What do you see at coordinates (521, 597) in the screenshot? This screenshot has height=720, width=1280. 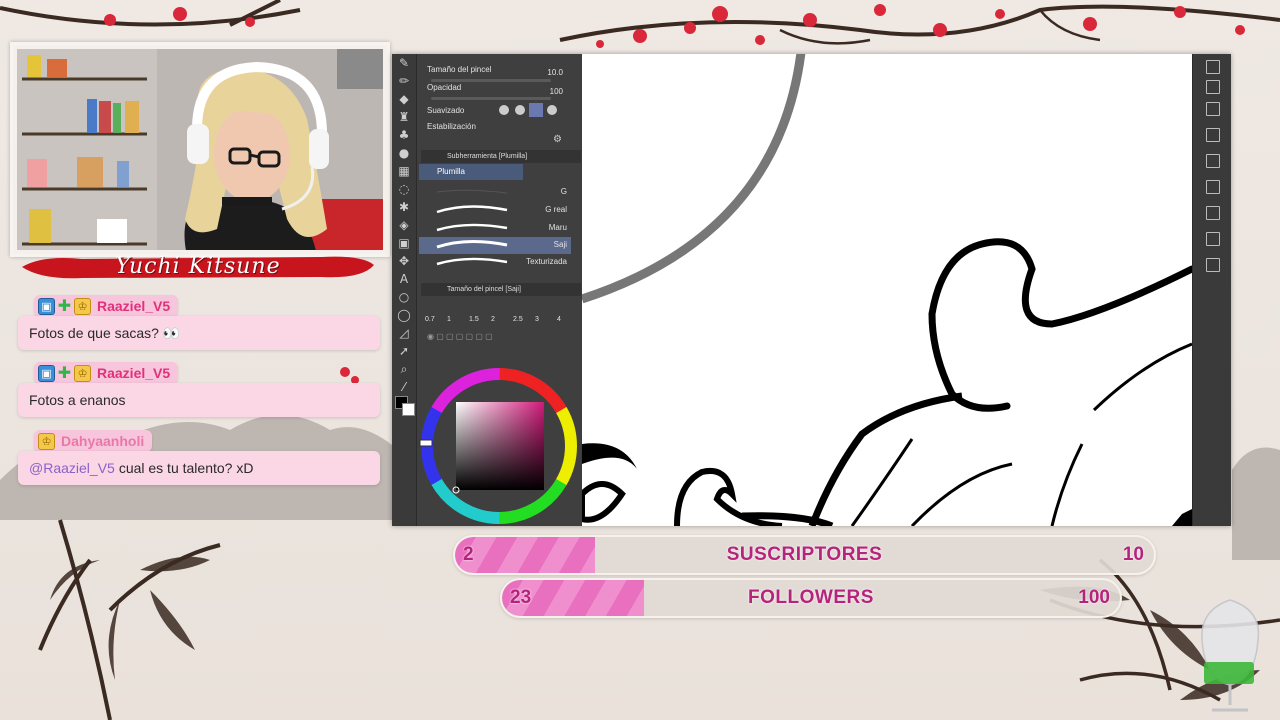 I see `followers-current: 23` at bounding box center [521, 597].